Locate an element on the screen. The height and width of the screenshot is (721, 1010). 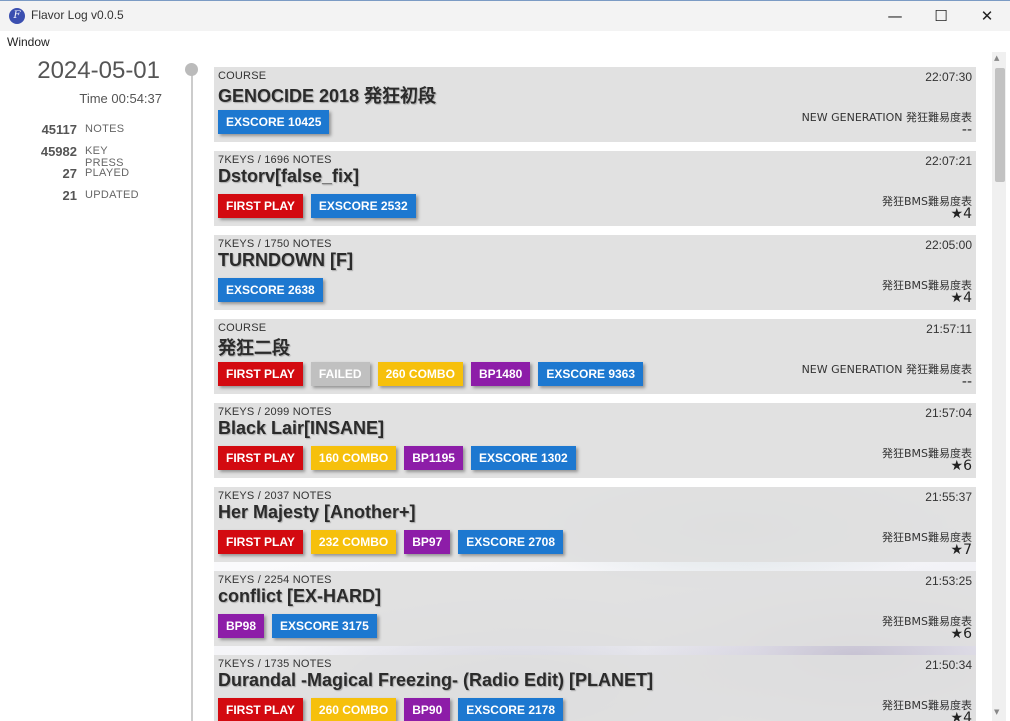
entry-kind: 7KEYS / 1735 NOTES is located at coordinates (275, 664).